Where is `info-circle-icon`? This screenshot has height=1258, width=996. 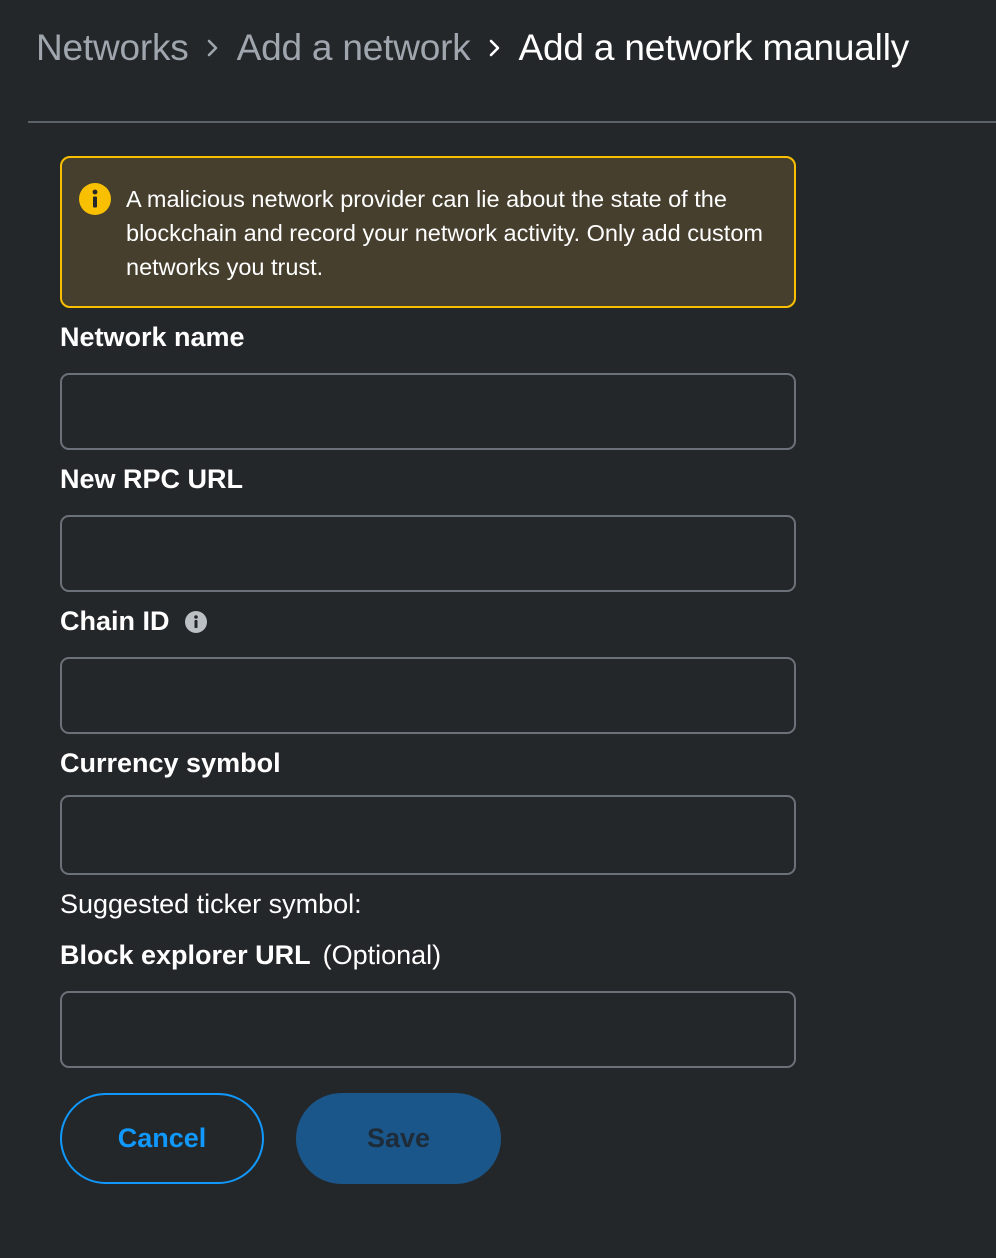 info-circle-icon is located at coordinates (95, 199).